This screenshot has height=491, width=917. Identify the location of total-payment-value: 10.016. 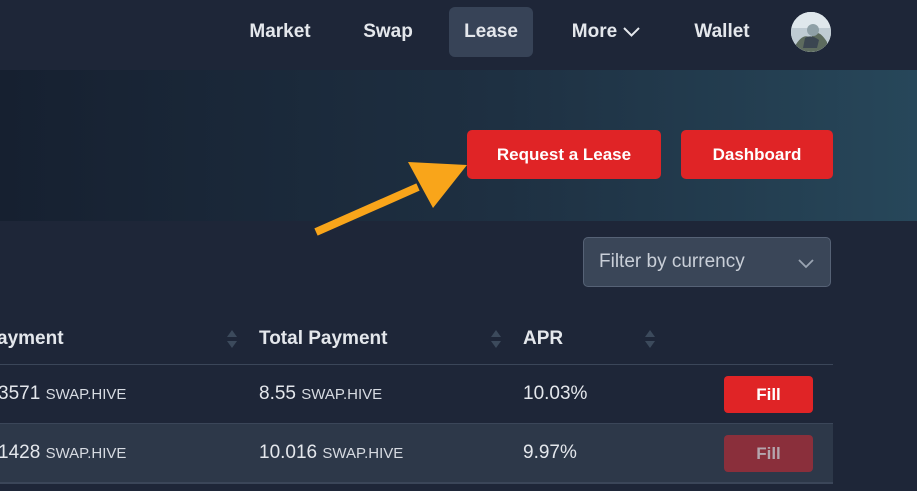
(288, 452).